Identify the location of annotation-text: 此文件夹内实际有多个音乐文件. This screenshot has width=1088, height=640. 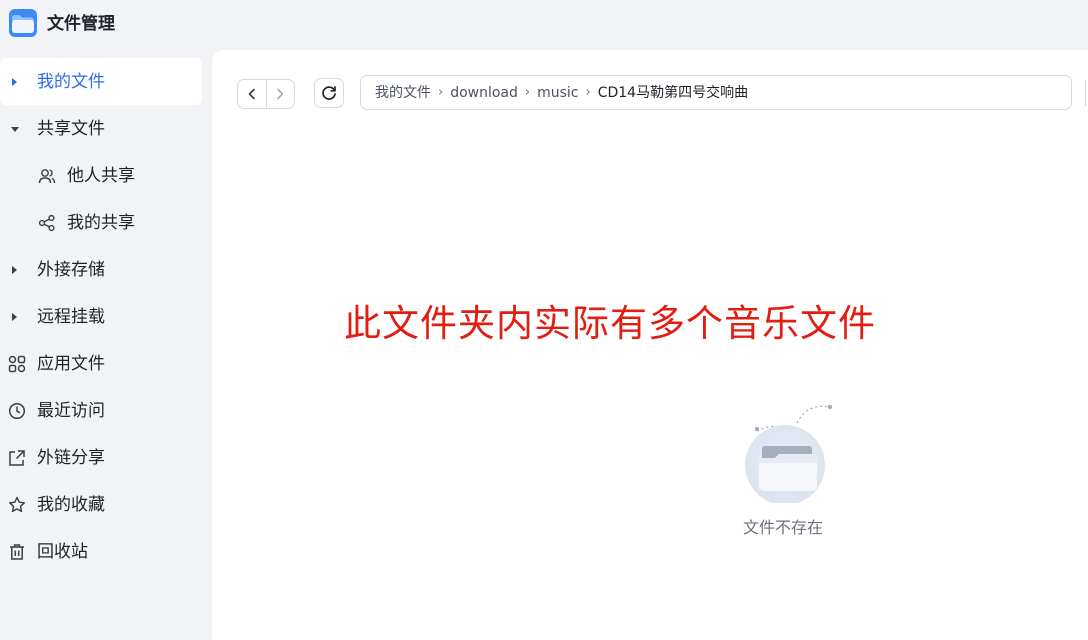
(610, 323).